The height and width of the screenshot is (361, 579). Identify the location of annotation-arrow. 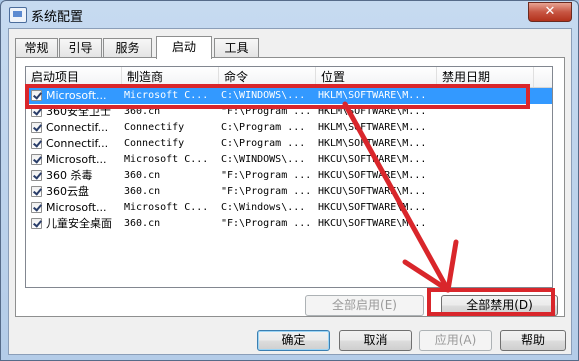
(400, 197).